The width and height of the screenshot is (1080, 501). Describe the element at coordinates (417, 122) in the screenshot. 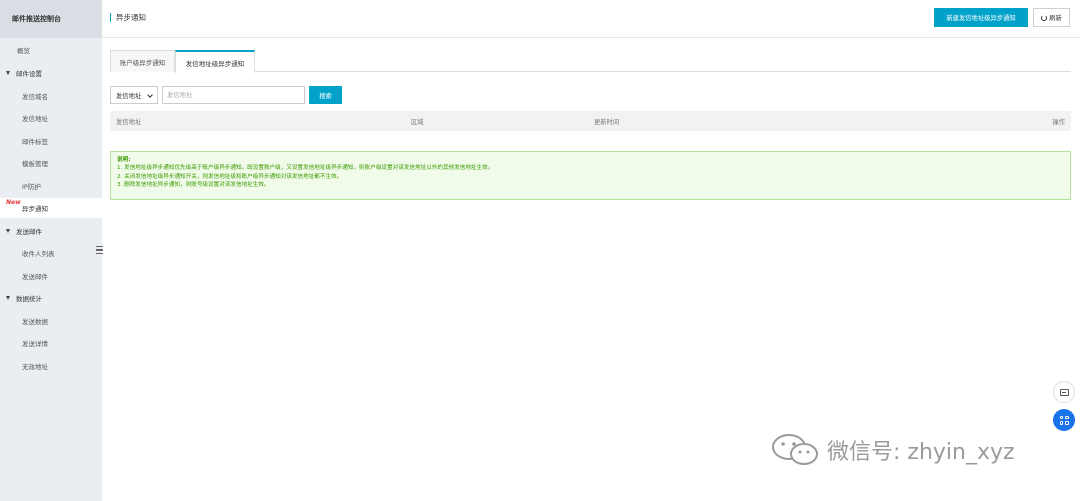

I see `column-region: 区域` at that location.